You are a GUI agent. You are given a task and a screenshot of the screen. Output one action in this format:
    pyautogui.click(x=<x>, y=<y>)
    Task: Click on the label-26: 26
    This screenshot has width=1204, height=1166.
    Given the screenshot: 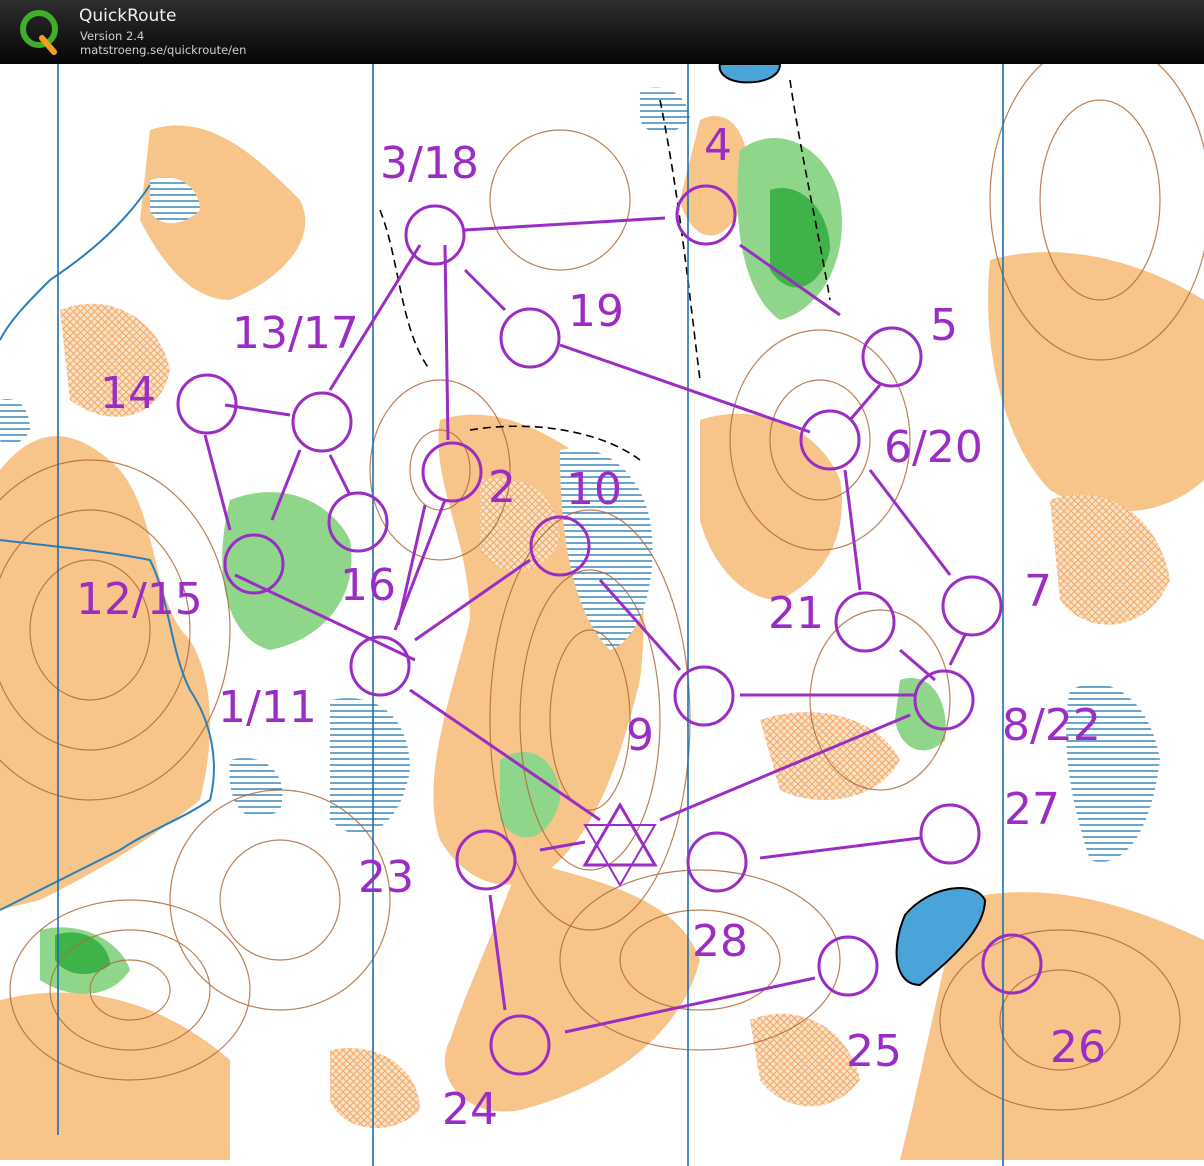 What is the action you would take?
    pyautogui.click(x=1078, y=1047)
    